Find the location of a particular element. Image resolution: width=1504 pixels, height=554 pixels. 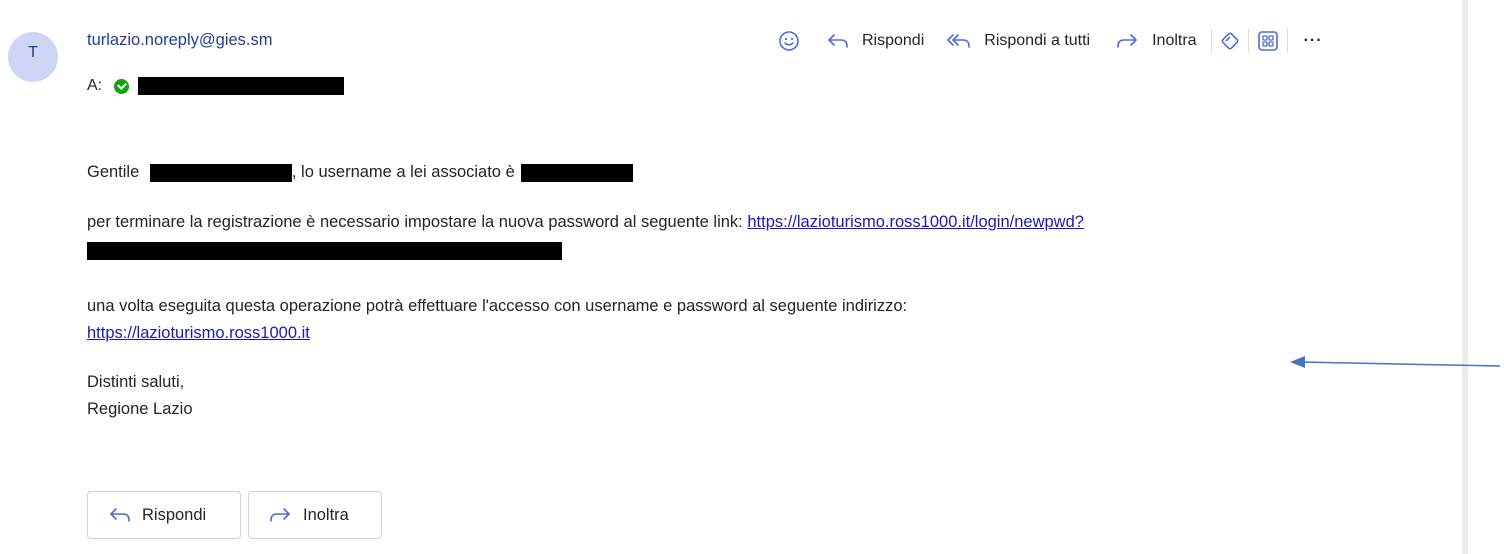

annotation-arrow-icon is located at coordinates (1395, 362).